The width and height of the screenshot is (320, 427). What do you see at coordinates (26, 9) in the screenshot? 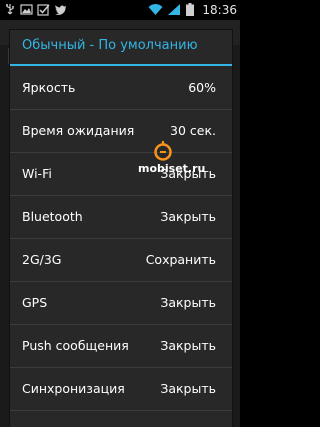
I see `image-icon` at bounding box center [26, 9].